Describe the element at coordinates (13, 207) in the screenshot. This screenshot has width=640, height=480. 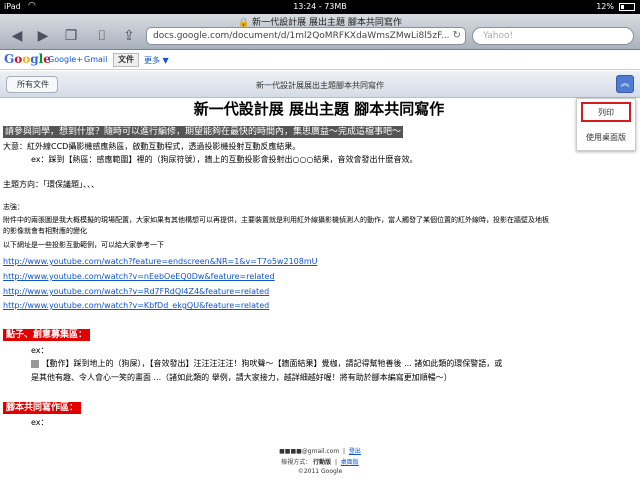
I see `note-label: 志強：` at that location.